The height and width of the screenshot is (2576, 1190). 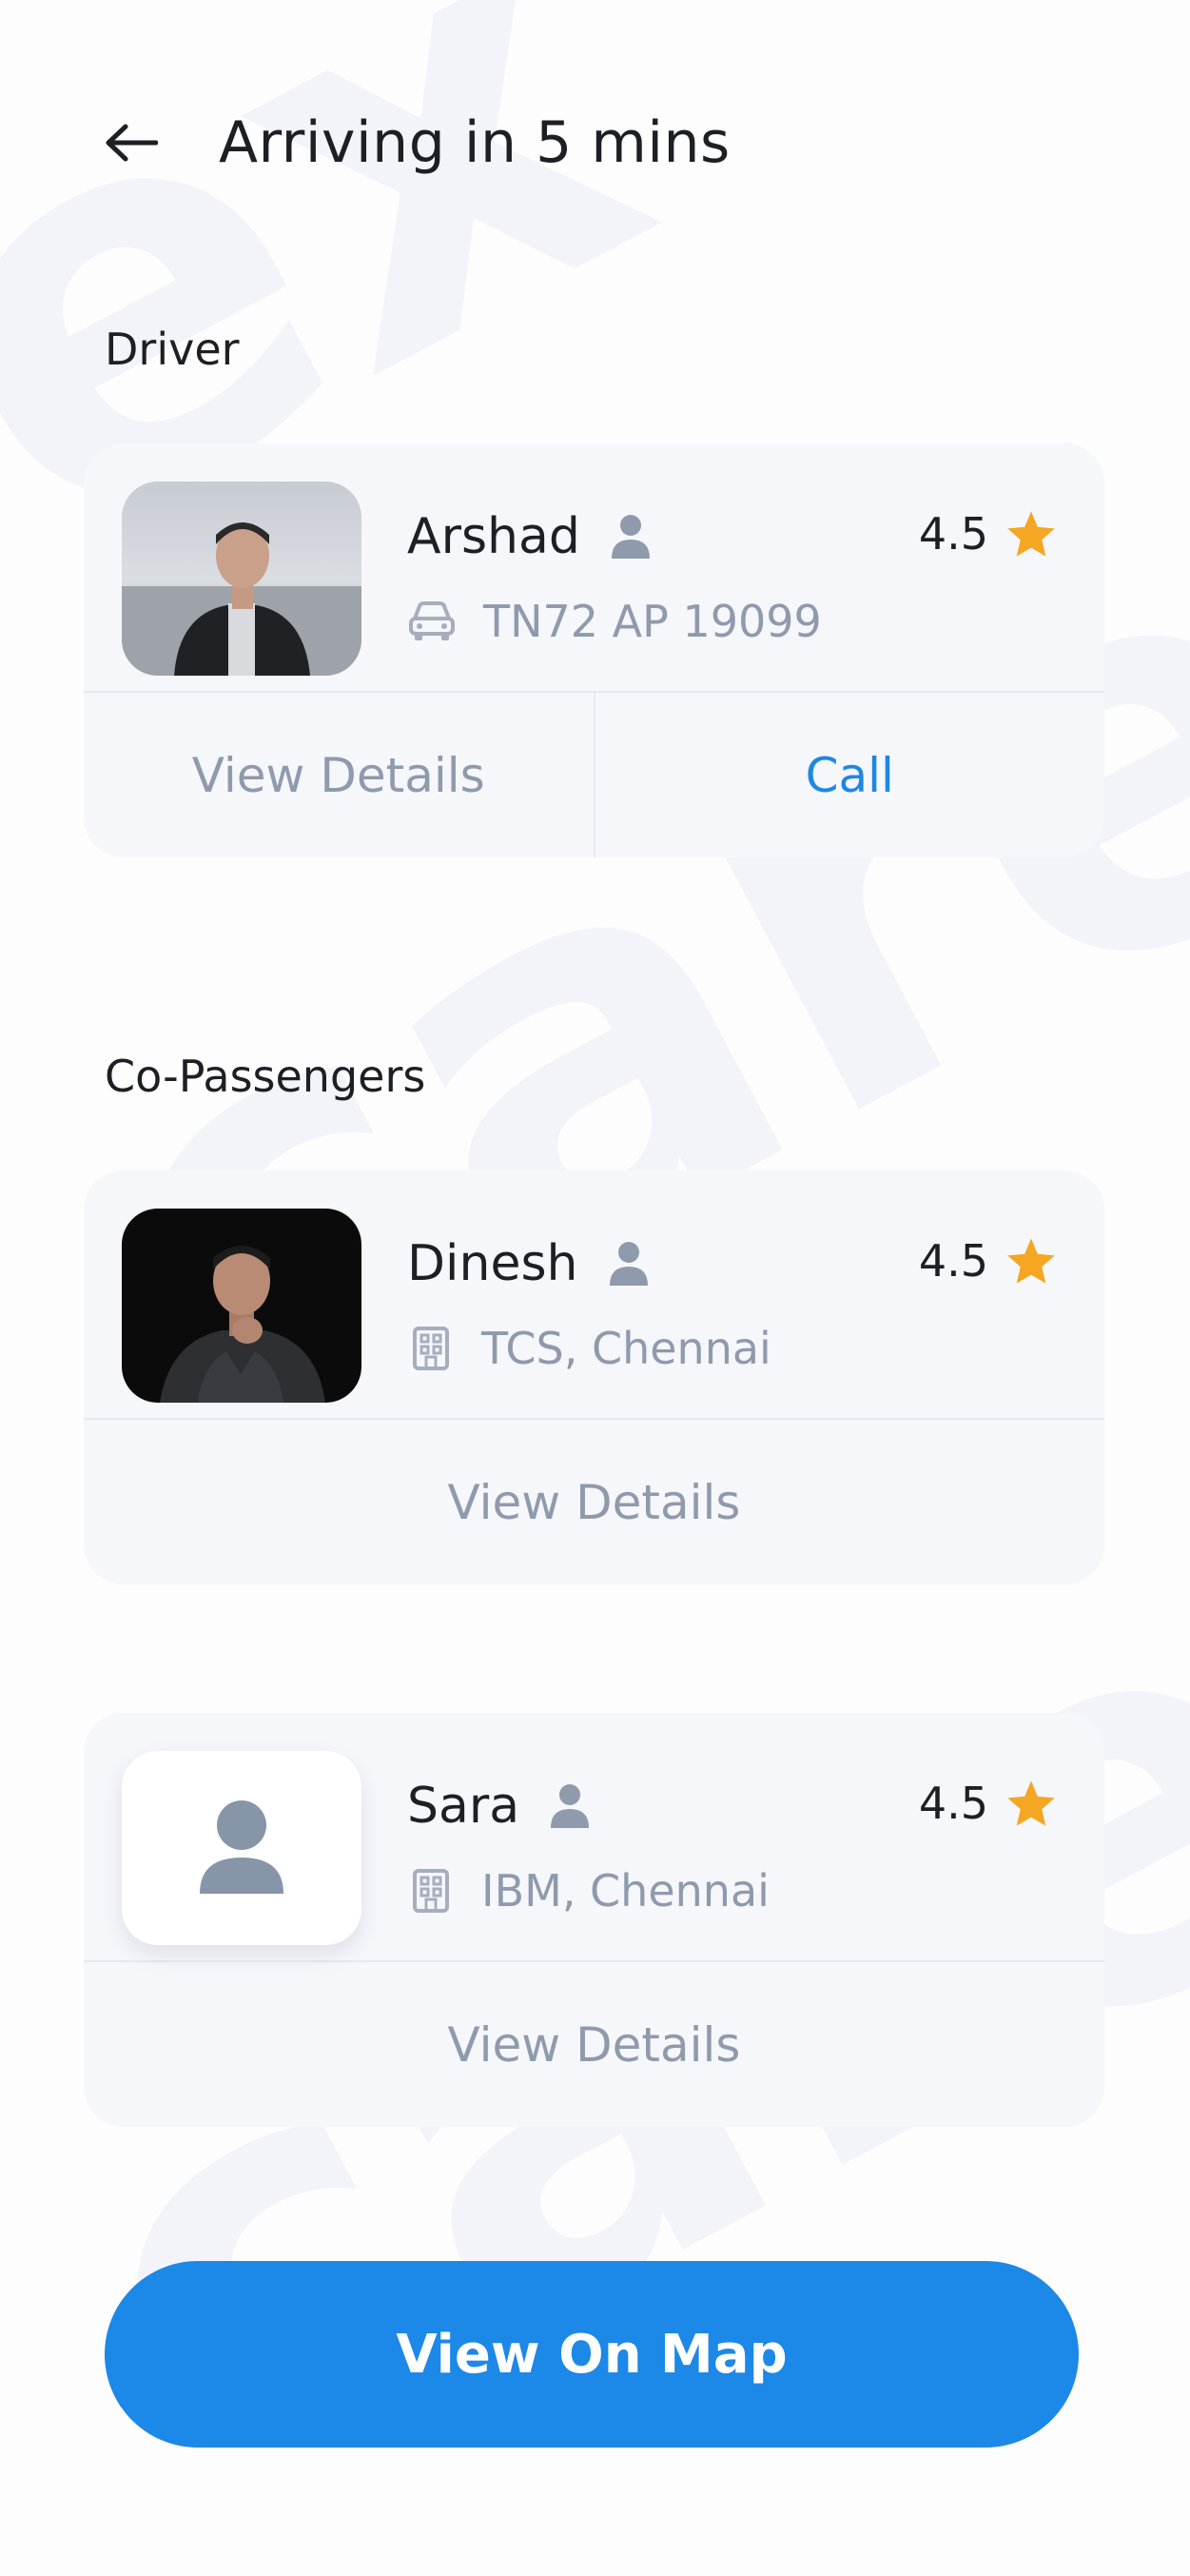 I want to click on back-arrow-icon, so click(x=132, y=143).